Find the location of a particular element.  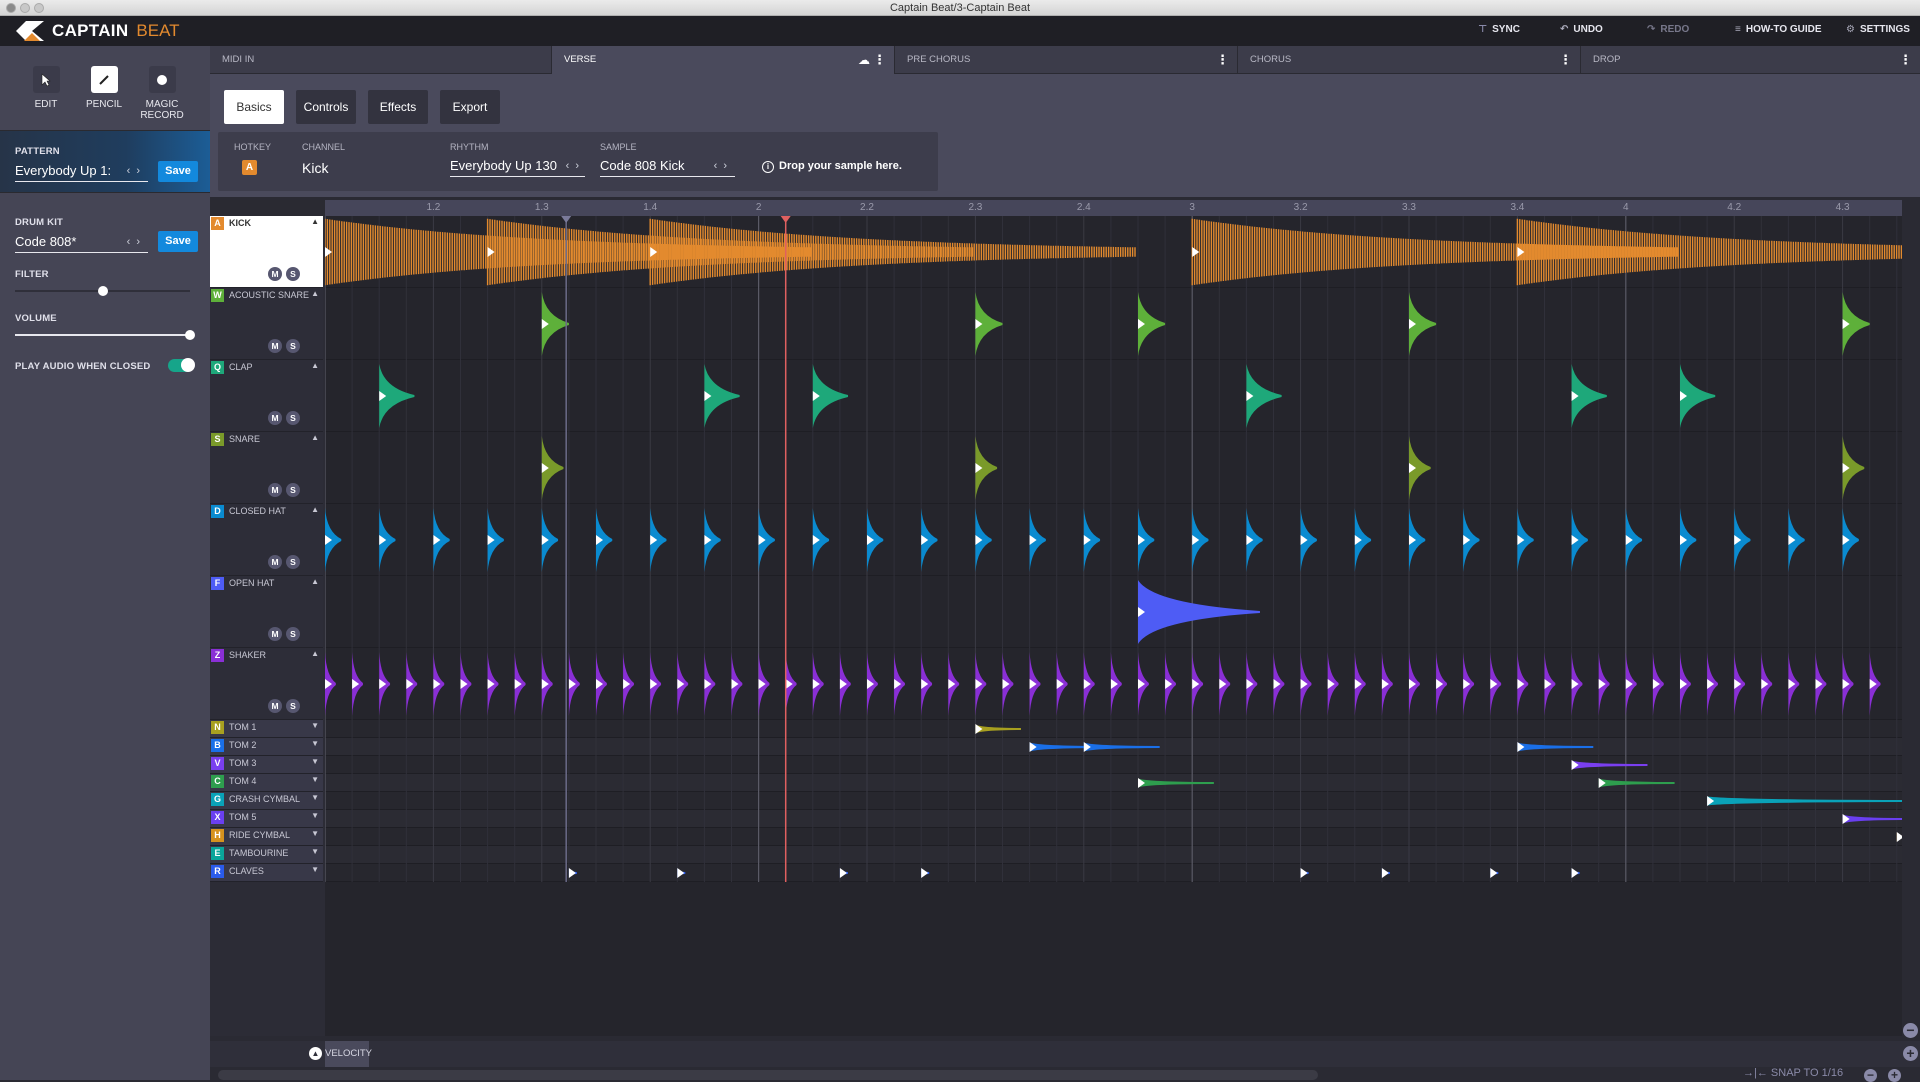

drop-menu-icon: ⋮ is located at coordinates (1905, 60).